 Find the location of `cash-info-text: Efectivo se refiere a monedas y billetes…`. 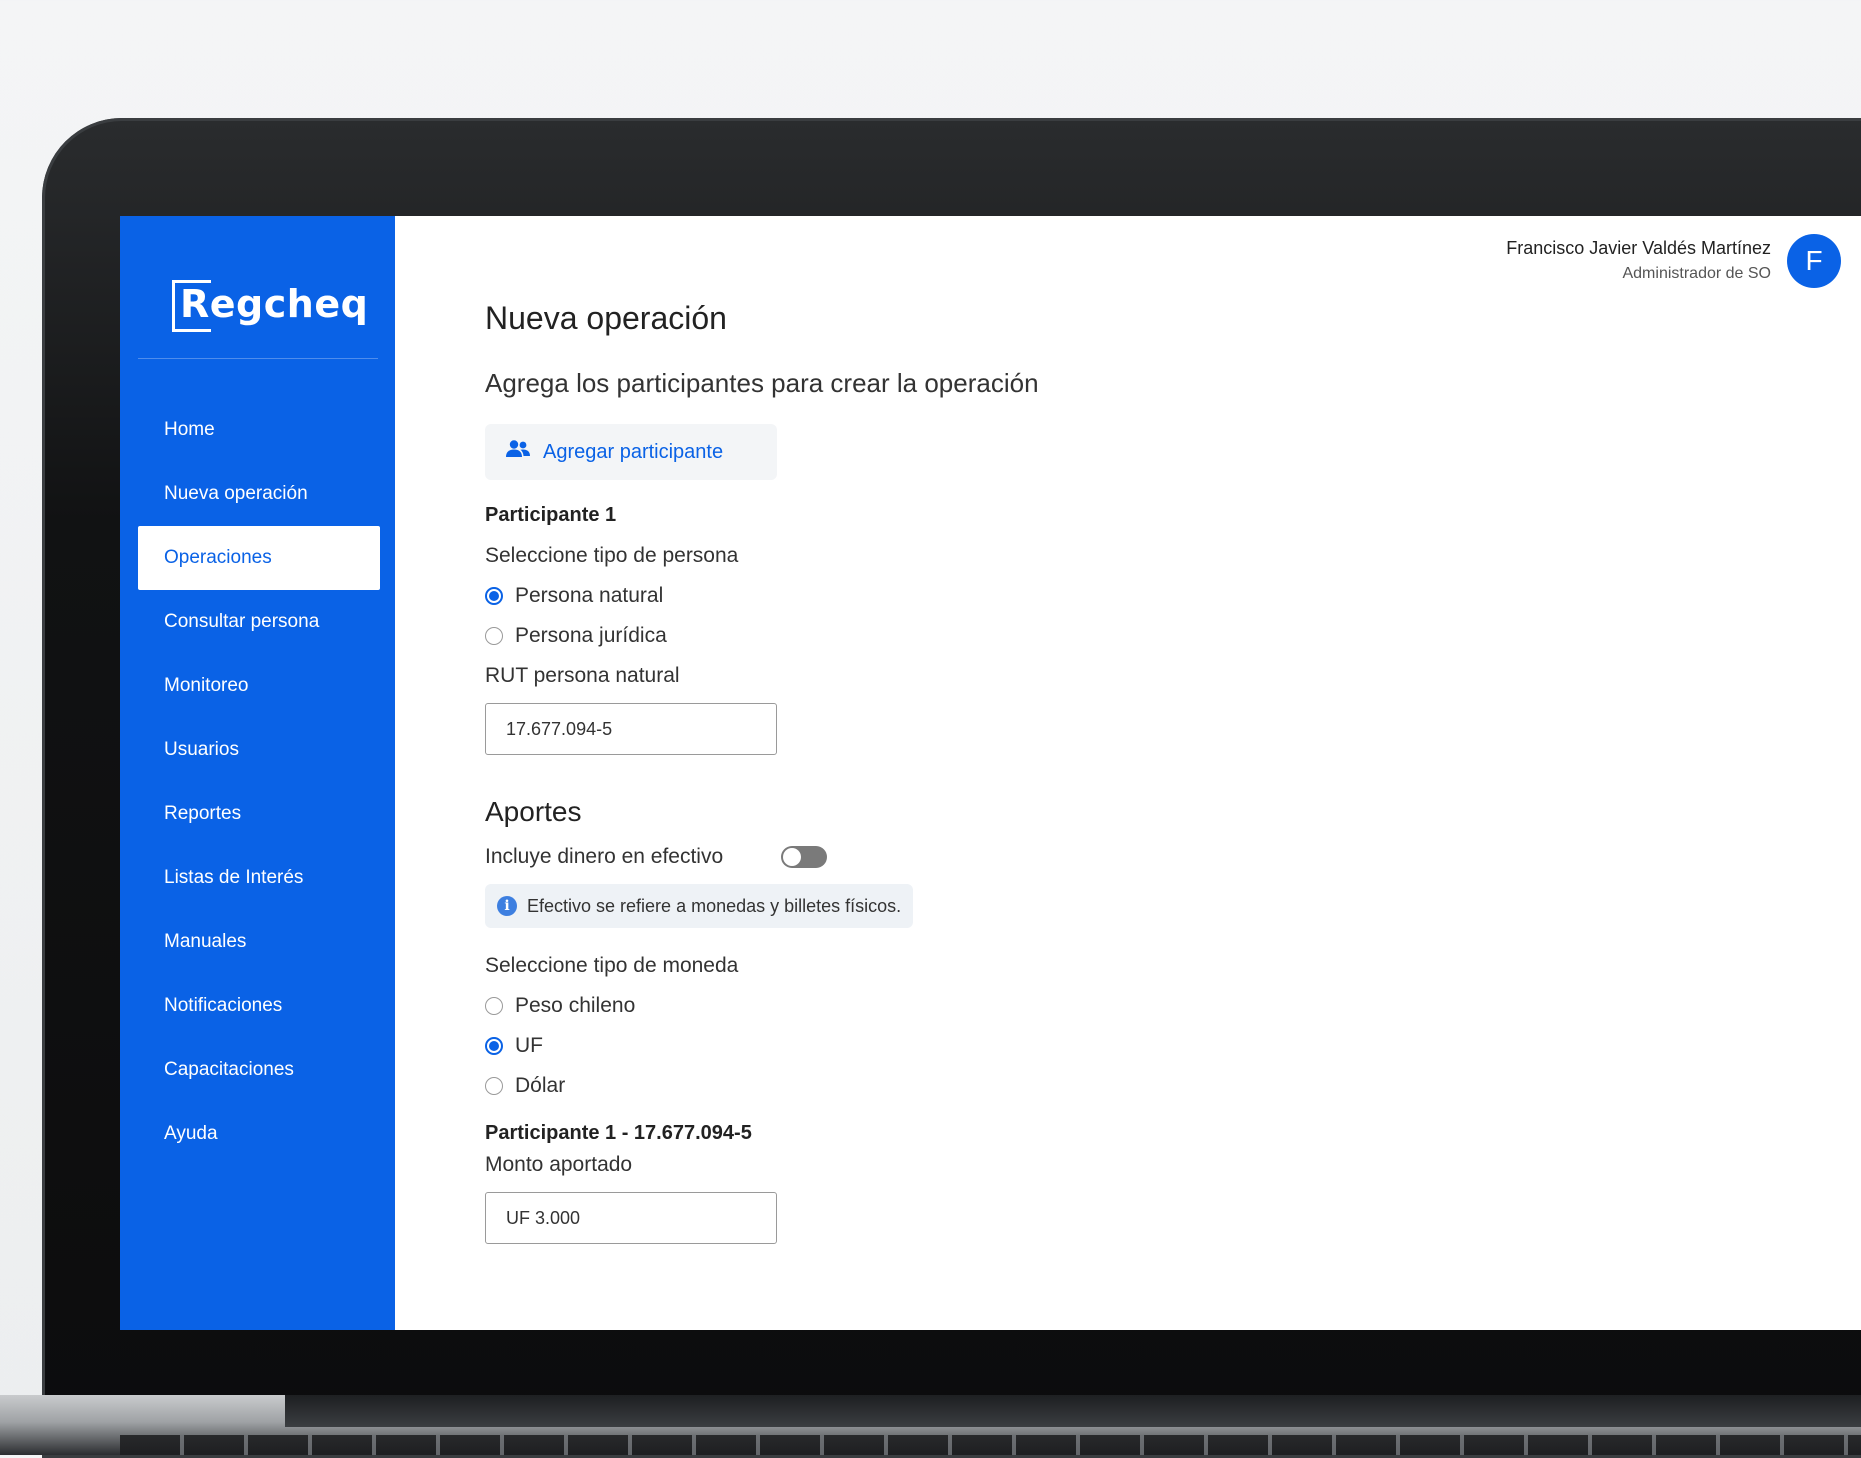

cash-info-text: Efectivo se refiere a monedas y billetes… is located at coordinates (714, 905).